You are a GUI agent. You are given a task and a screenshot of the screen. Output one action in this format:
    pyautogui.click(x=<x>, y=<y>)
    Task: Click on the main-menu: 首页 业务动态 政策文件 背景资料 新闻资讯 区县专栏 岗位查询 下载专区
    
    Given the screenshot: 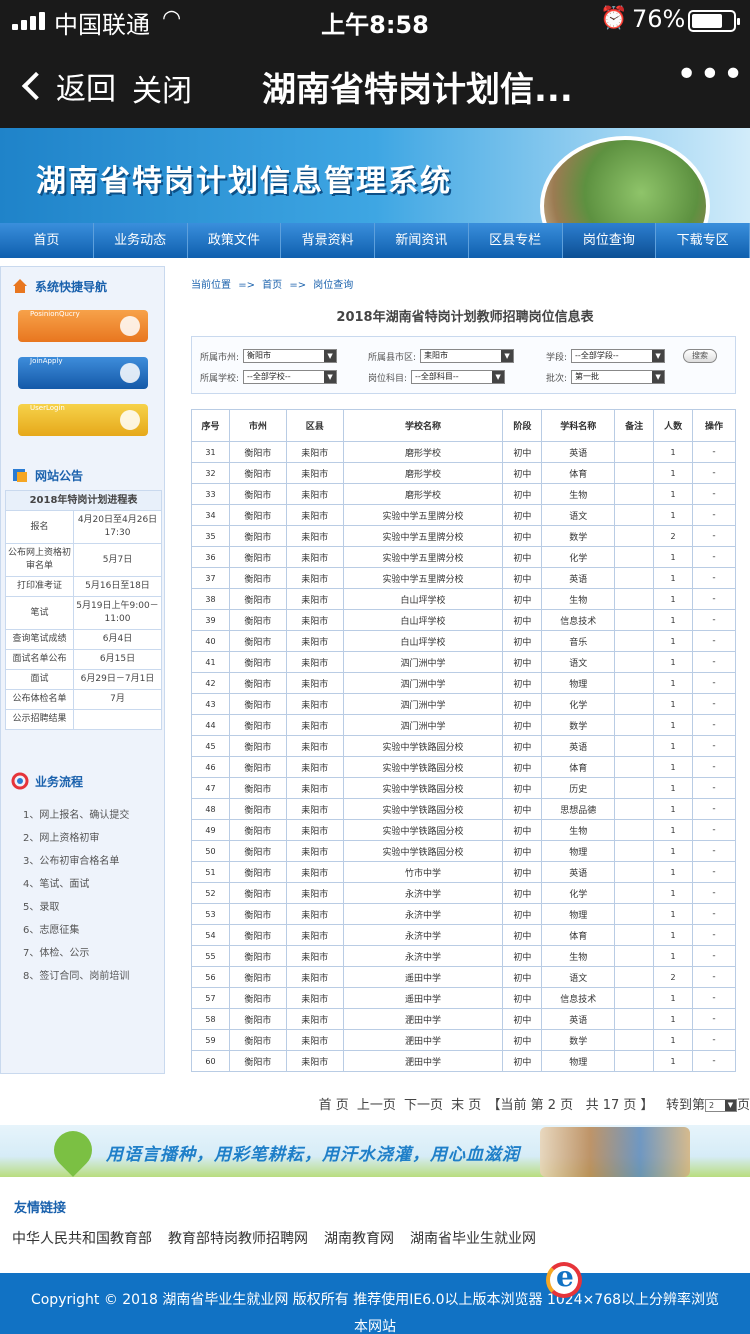 What is the action you would take?
    pyautogui.click(x=375, y=240)
    